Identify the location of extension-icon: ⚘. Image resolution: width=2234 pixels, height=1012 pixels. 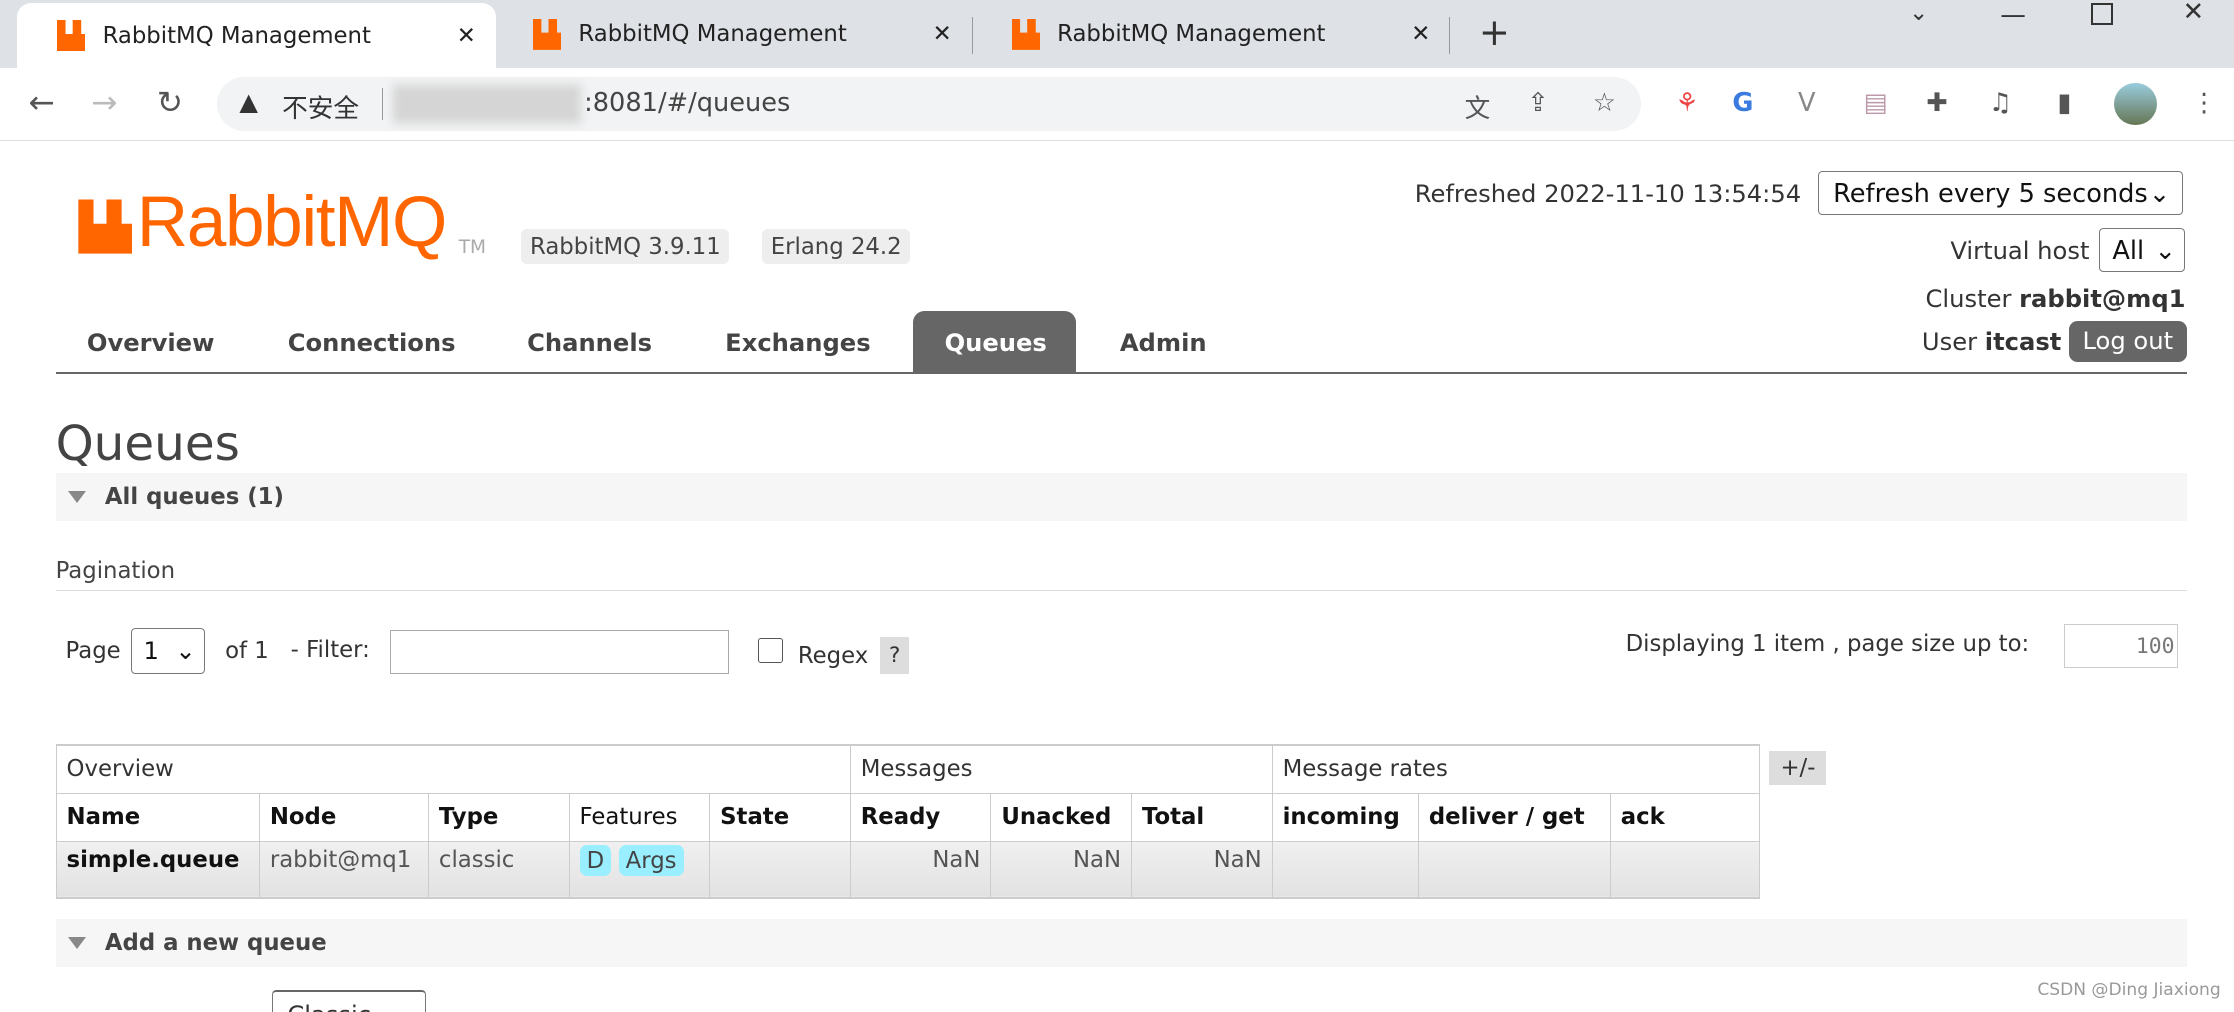
(1686, 103).